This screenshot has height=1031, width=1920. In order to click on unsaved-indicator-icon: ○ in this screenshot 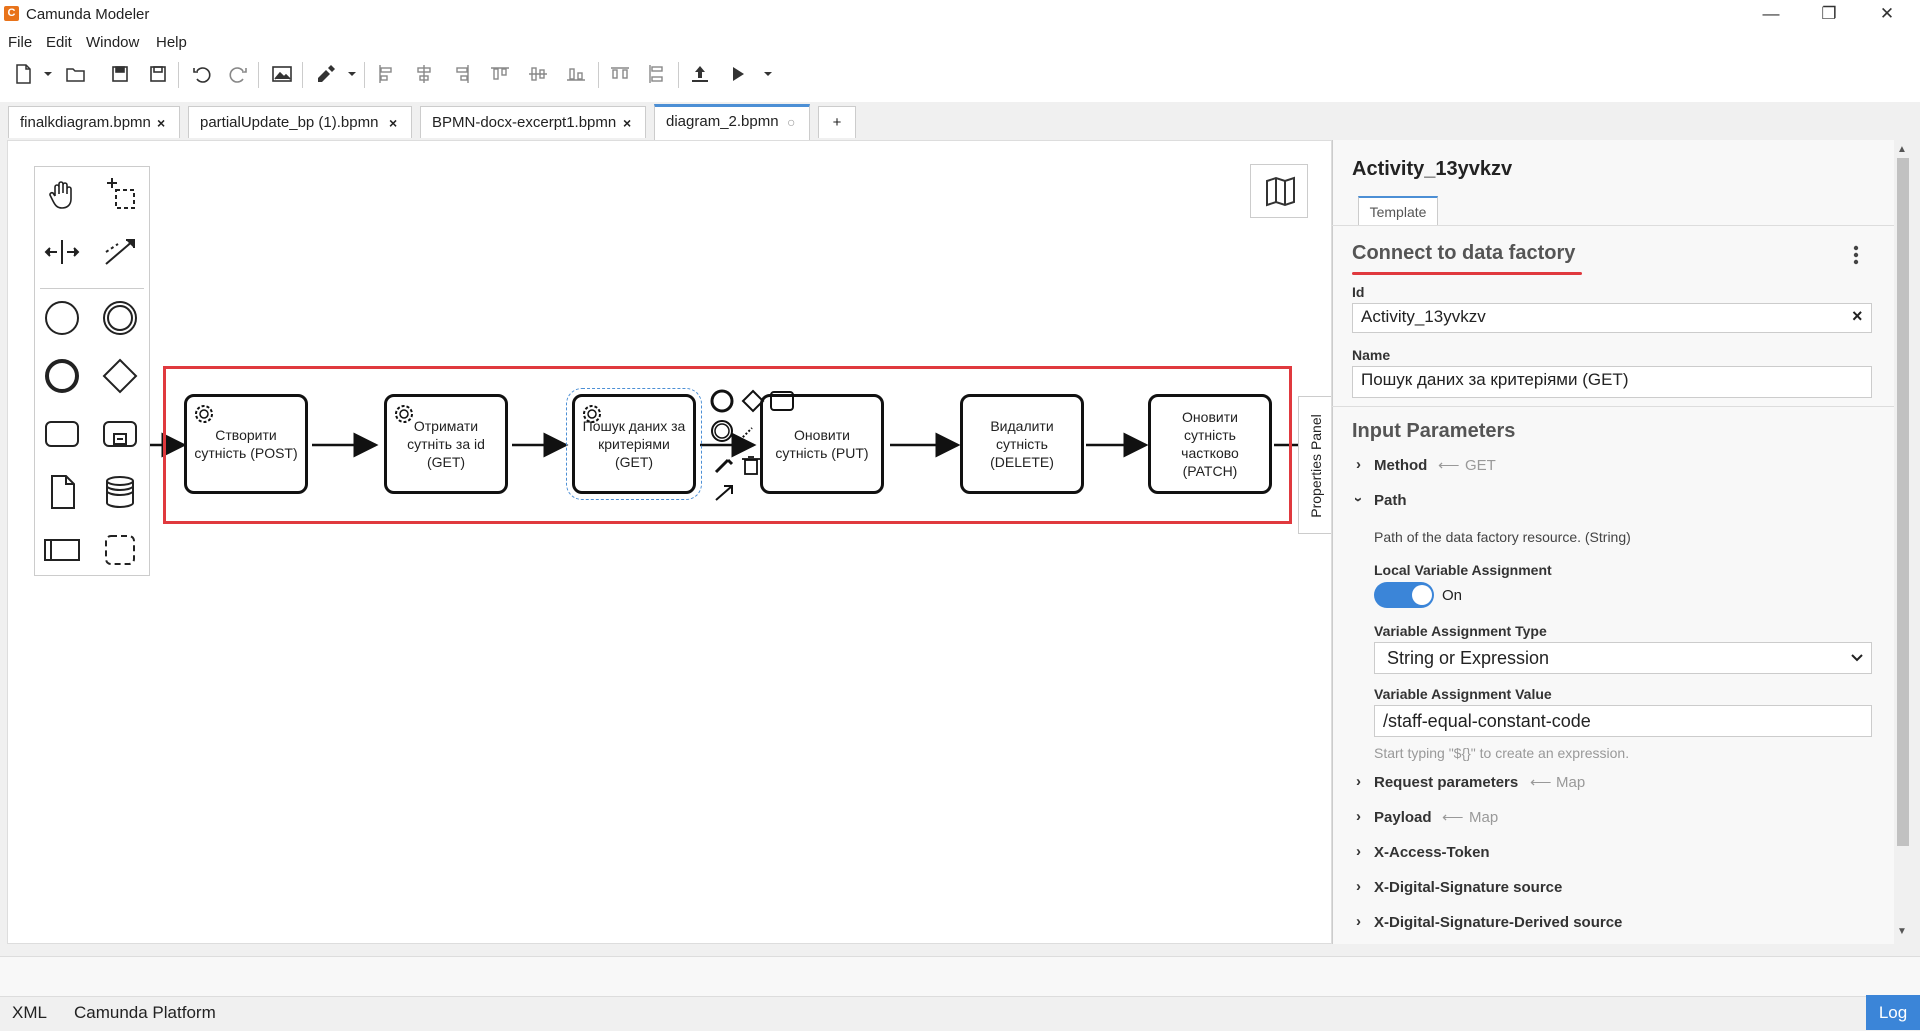, I will do `click(791, 122)`.